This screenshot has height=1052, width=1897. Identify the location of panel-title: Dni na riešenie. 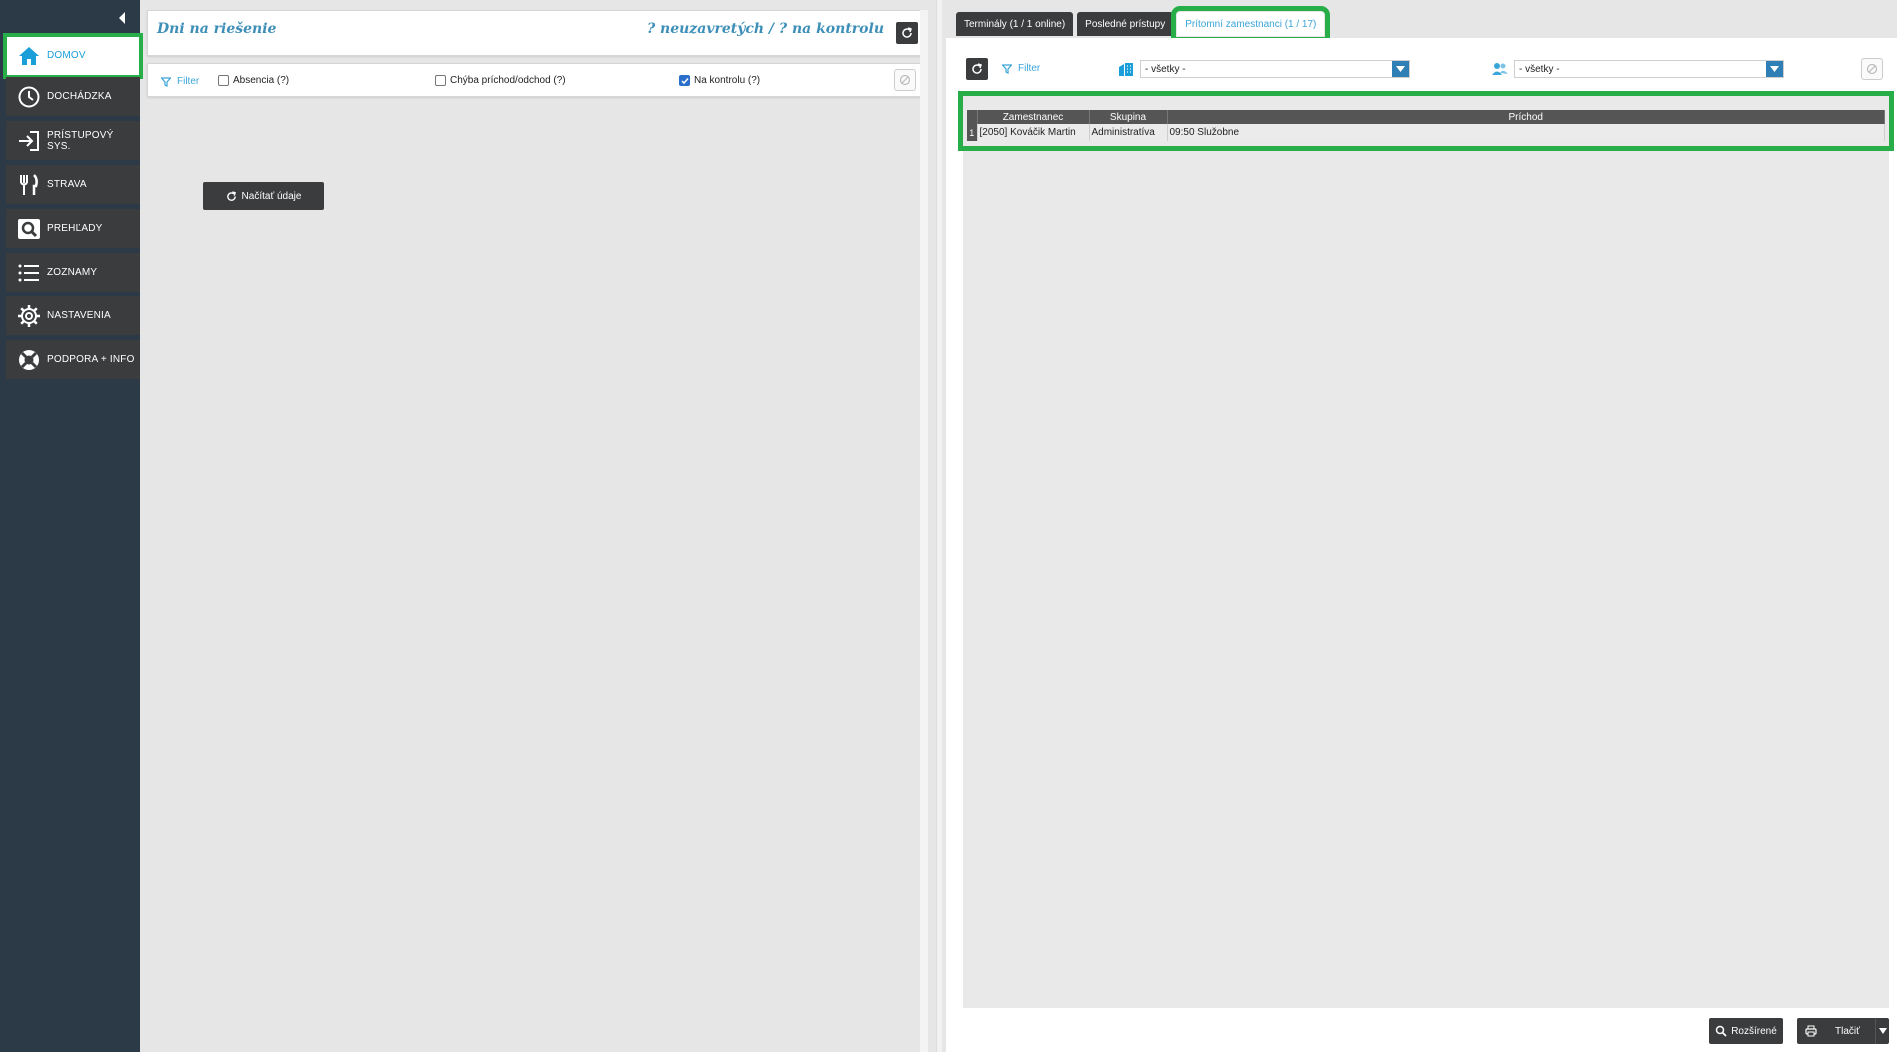
(217, 29).